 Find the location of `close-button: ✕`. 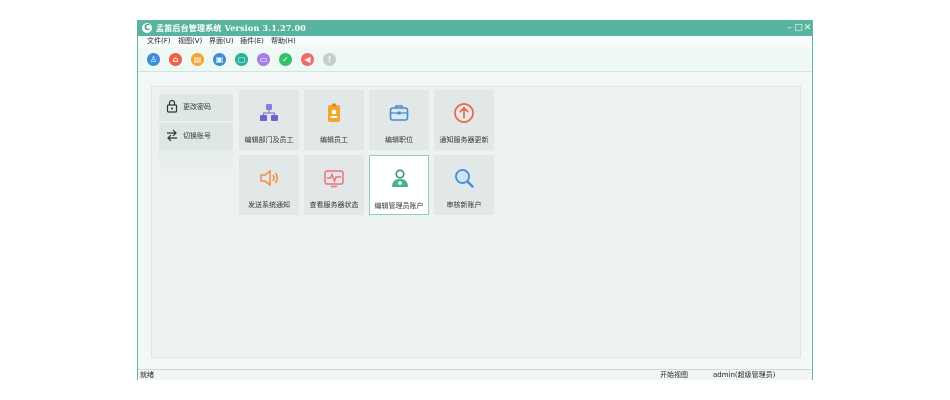

close-button: ✕ is located at coordinates (807, 28).